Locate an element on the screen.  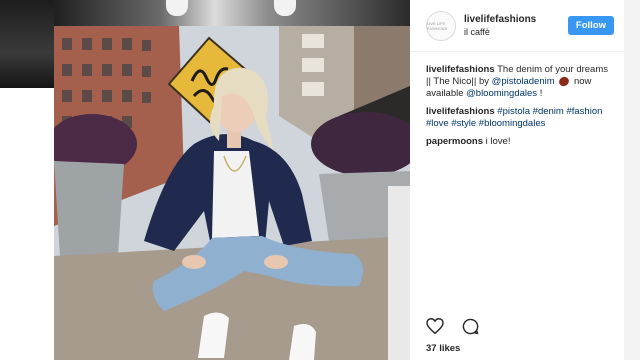
comment-icon is located at coordinates (470, 329).